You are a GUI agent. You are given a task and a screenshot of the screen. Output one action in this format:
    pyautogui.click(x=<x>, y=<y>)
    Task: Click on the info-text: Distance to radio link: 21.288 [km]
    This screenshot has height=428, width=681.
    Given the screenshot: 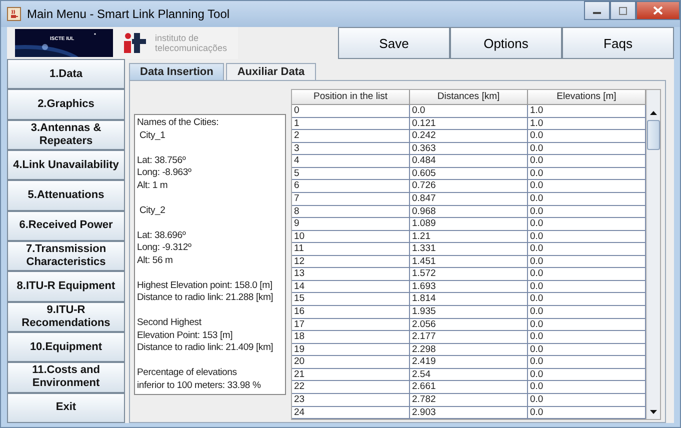 What is the action you would take?
    pyautogui.click(x=205, y=298)
    